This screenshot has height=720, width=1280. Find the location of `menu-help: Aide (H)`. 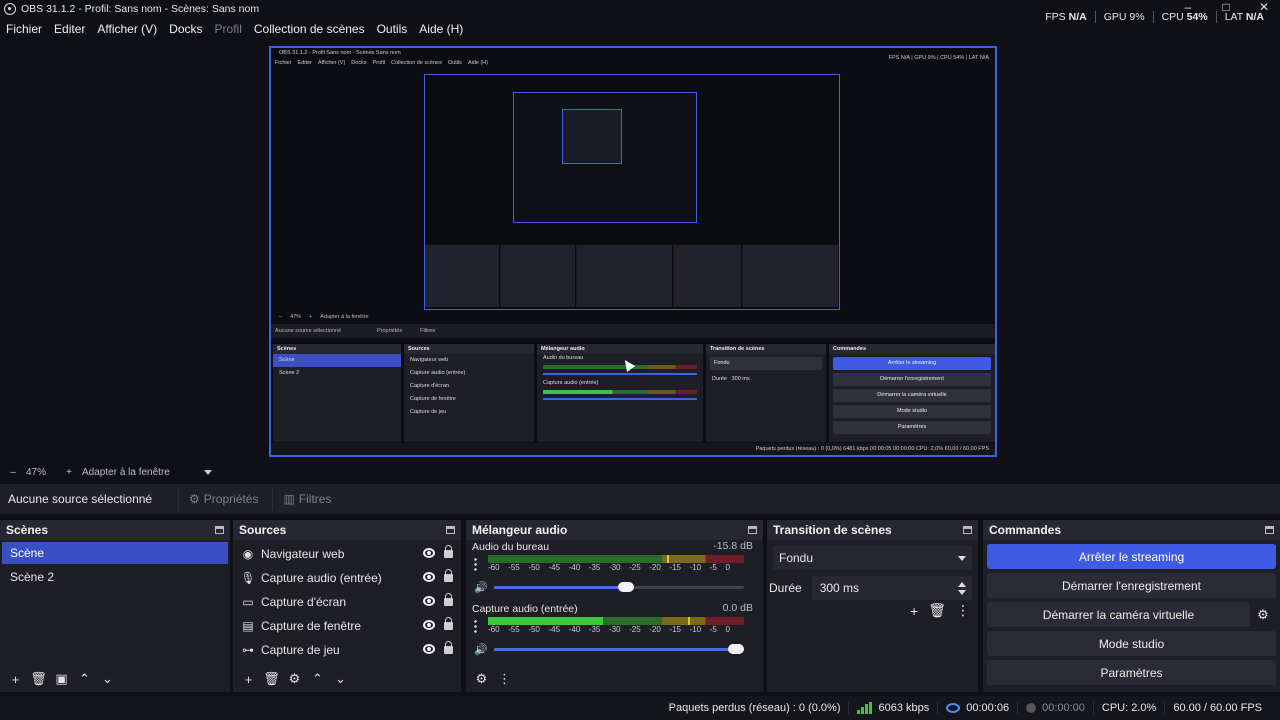

menu-help: Aide (H) is located at coordinates (441, 29).